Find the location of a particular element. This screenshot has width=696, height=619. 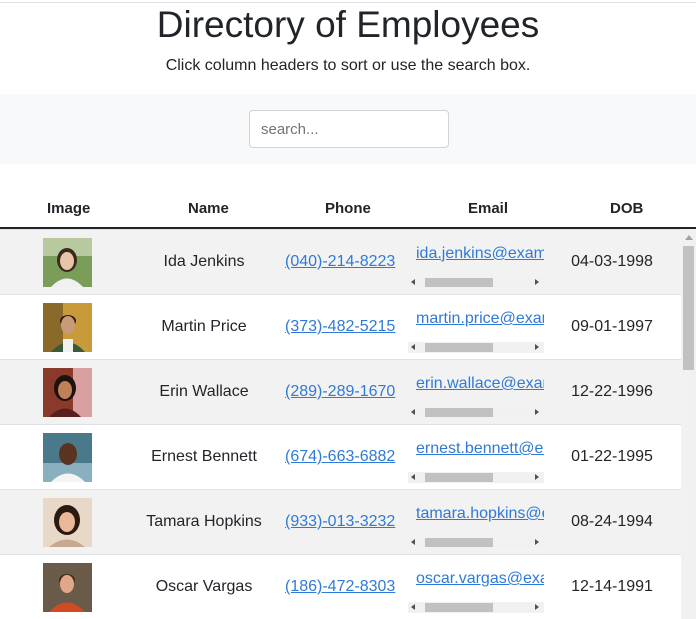

phone-link: (040)-214-8223 is located at coordinates (340, 262).